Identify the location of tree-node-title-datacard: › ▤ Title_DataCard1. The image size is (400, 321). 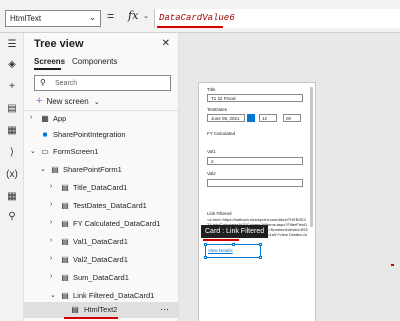
(101, 188).